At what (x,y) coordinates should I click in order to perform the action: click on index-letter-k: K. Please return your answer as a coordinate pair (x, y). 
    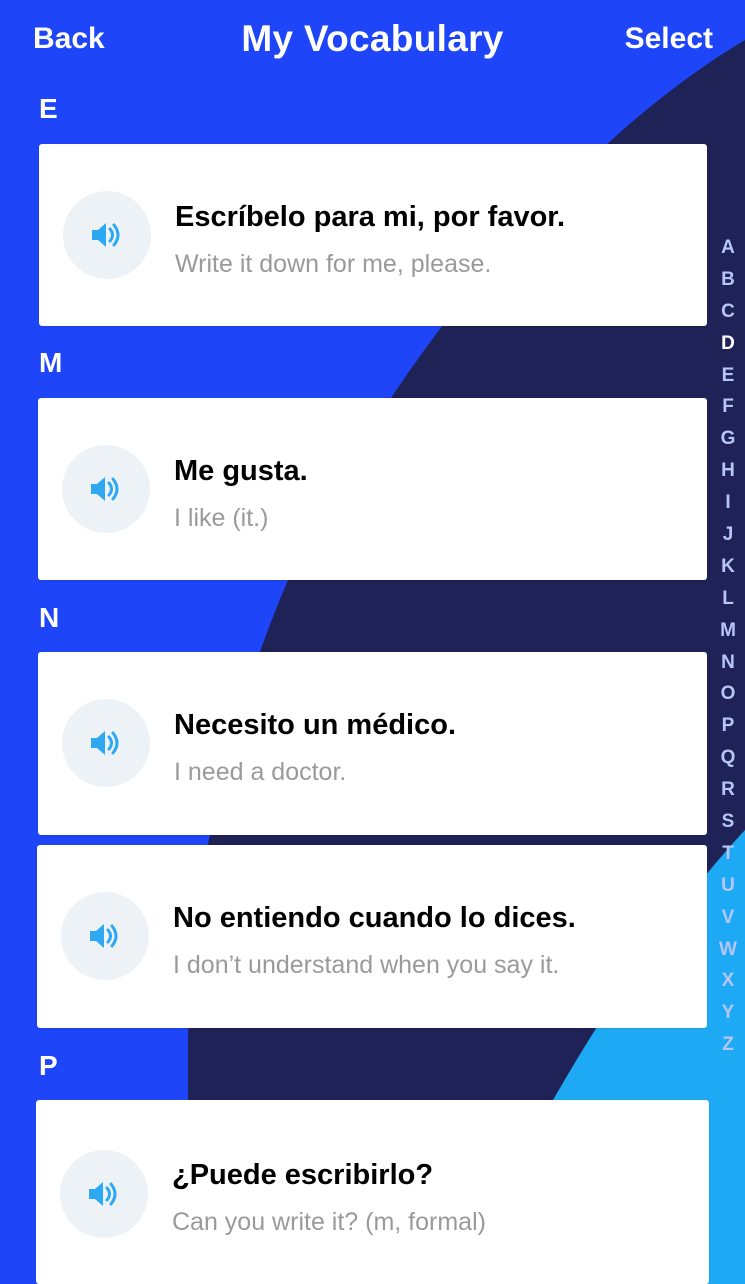
    Looking at the image, I should click on (728, 567).